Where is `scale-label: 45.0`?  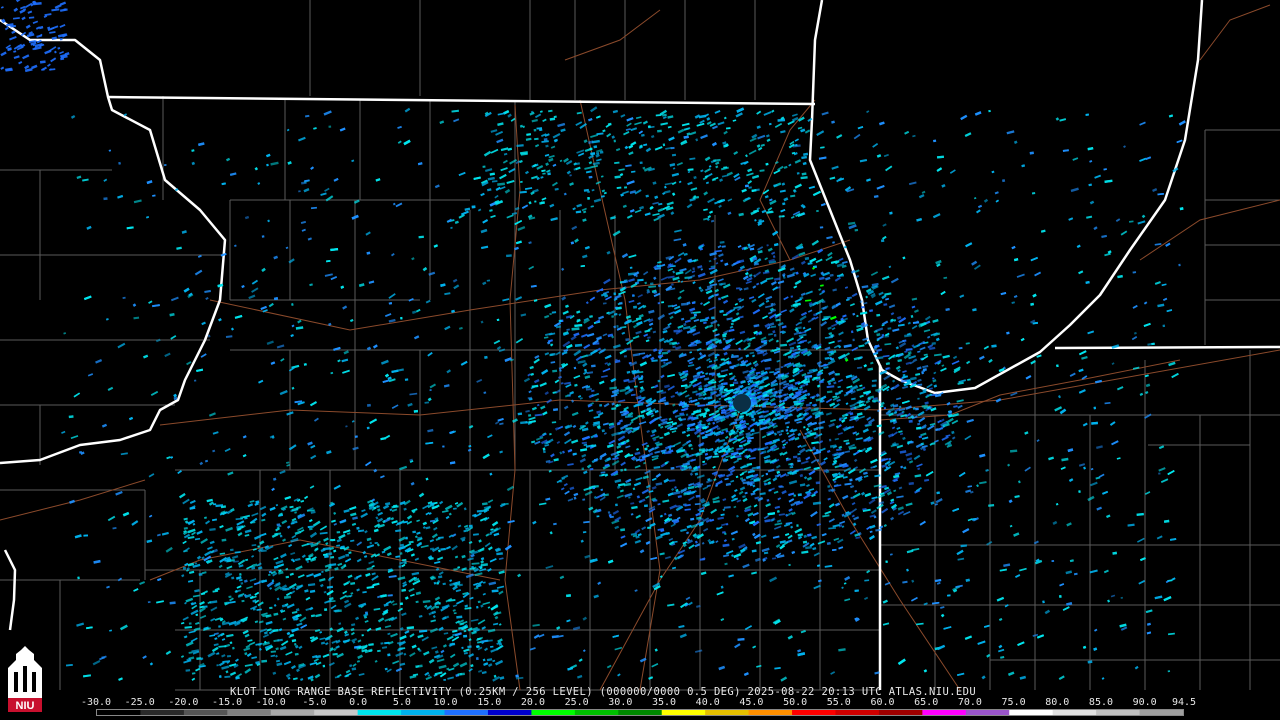 scale-label: 45.0 is located at coordinates (751, 702).